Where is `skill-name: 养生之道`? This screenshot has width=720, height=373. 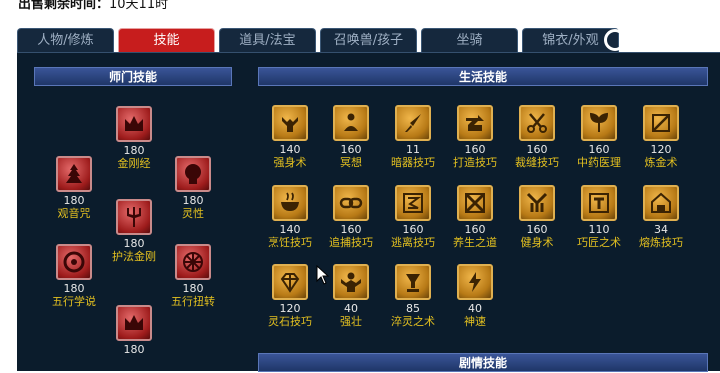
skill-name: 养生之道 is located at coordinates (475, 242).